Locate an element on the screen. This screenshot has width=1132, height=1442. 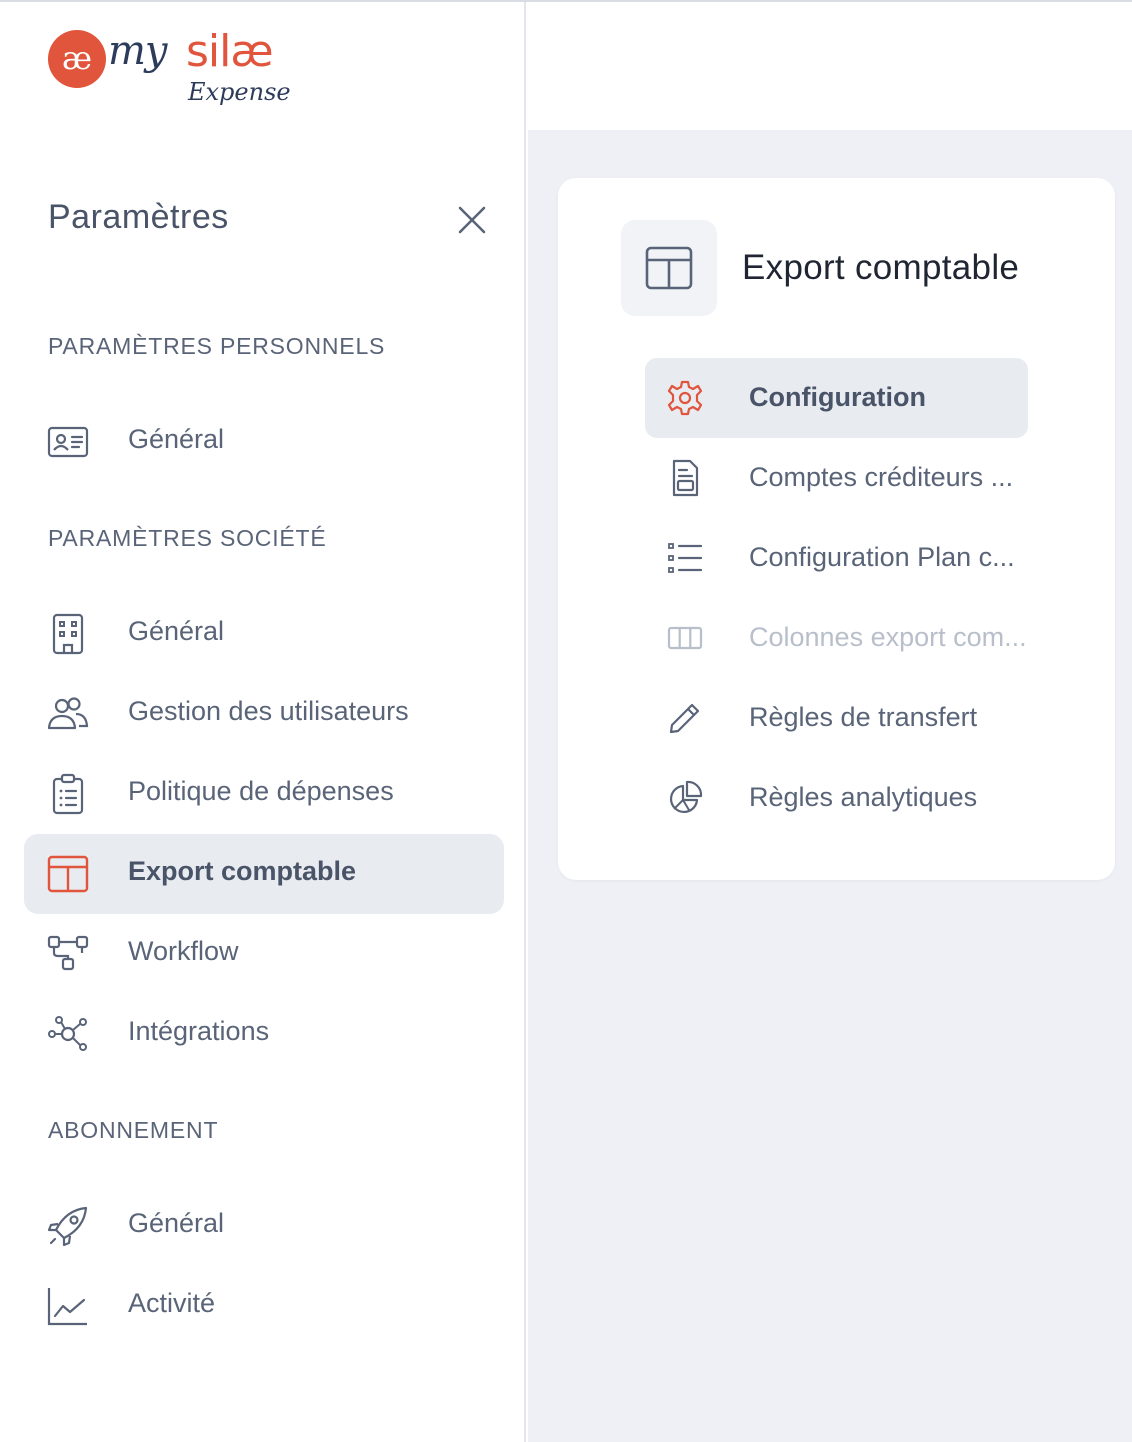
rocket-icon is located at coordinates (67, 1226).